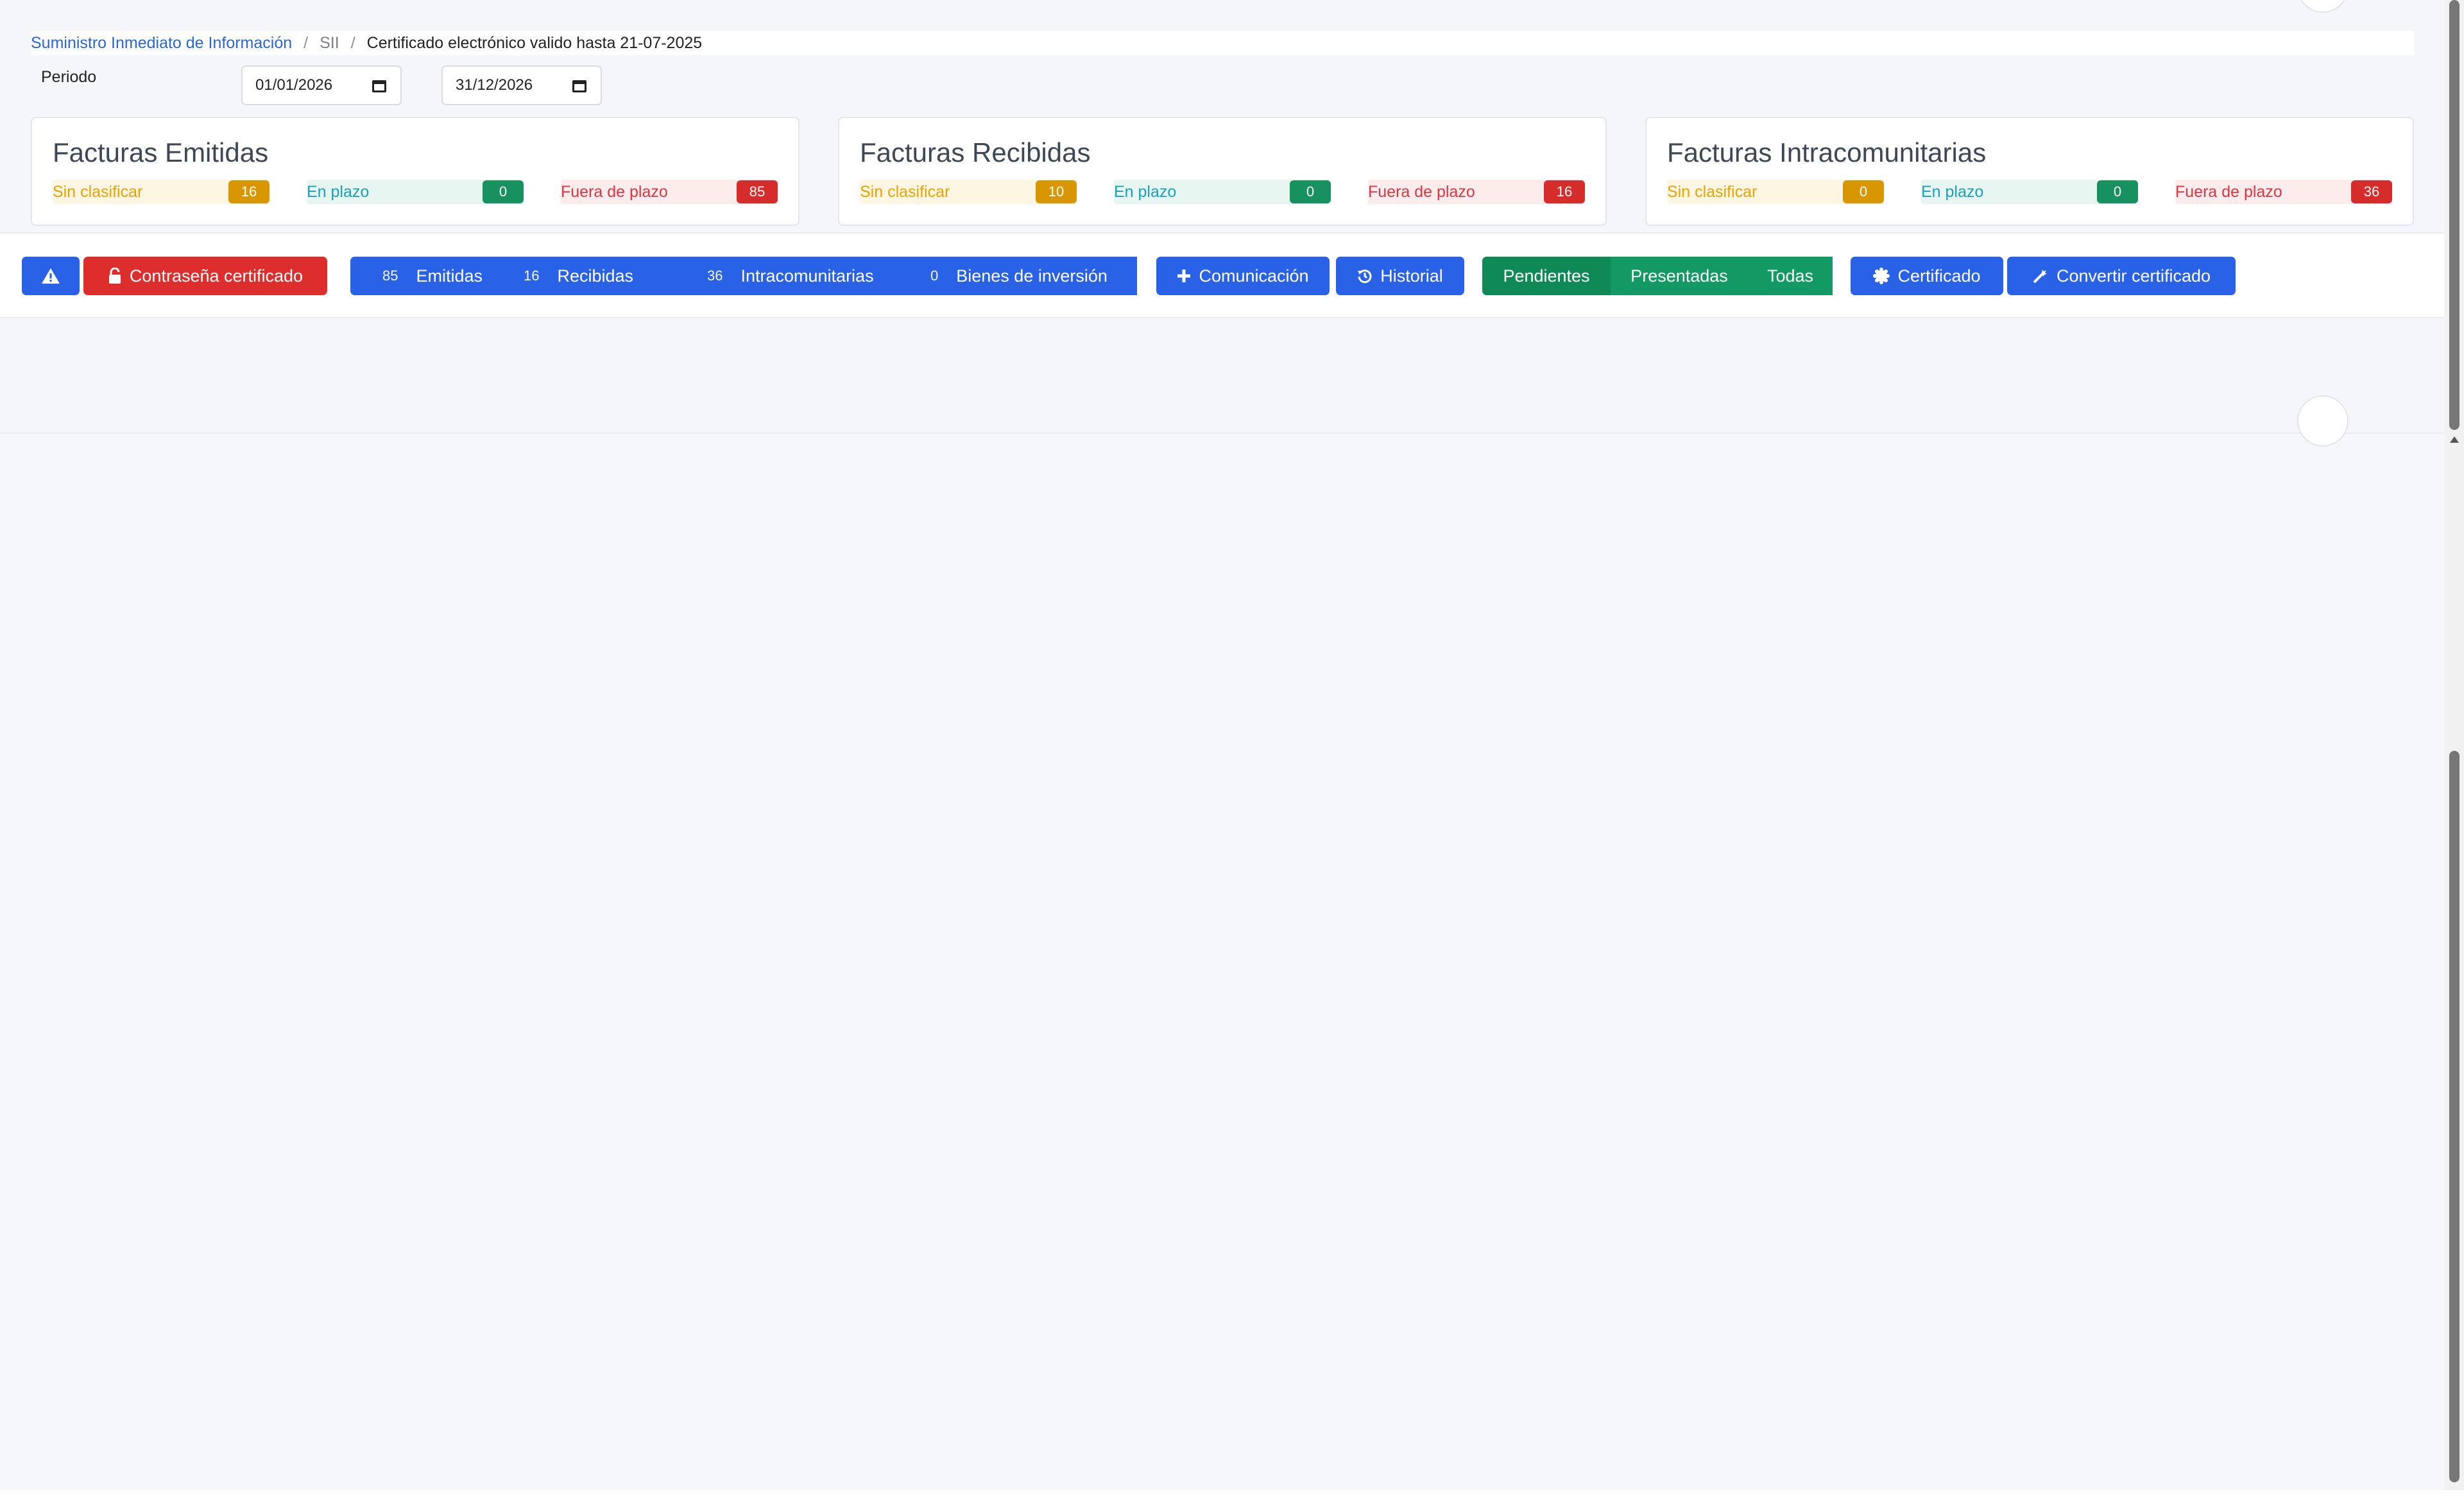 The width and height of the screenshot is (2464, 1499). What do you see at coordinates (1776, 192) in the screenshot?
I see `stat-sin-clasificar: Sin clasificar 0` at bounding box center [1776, 192].